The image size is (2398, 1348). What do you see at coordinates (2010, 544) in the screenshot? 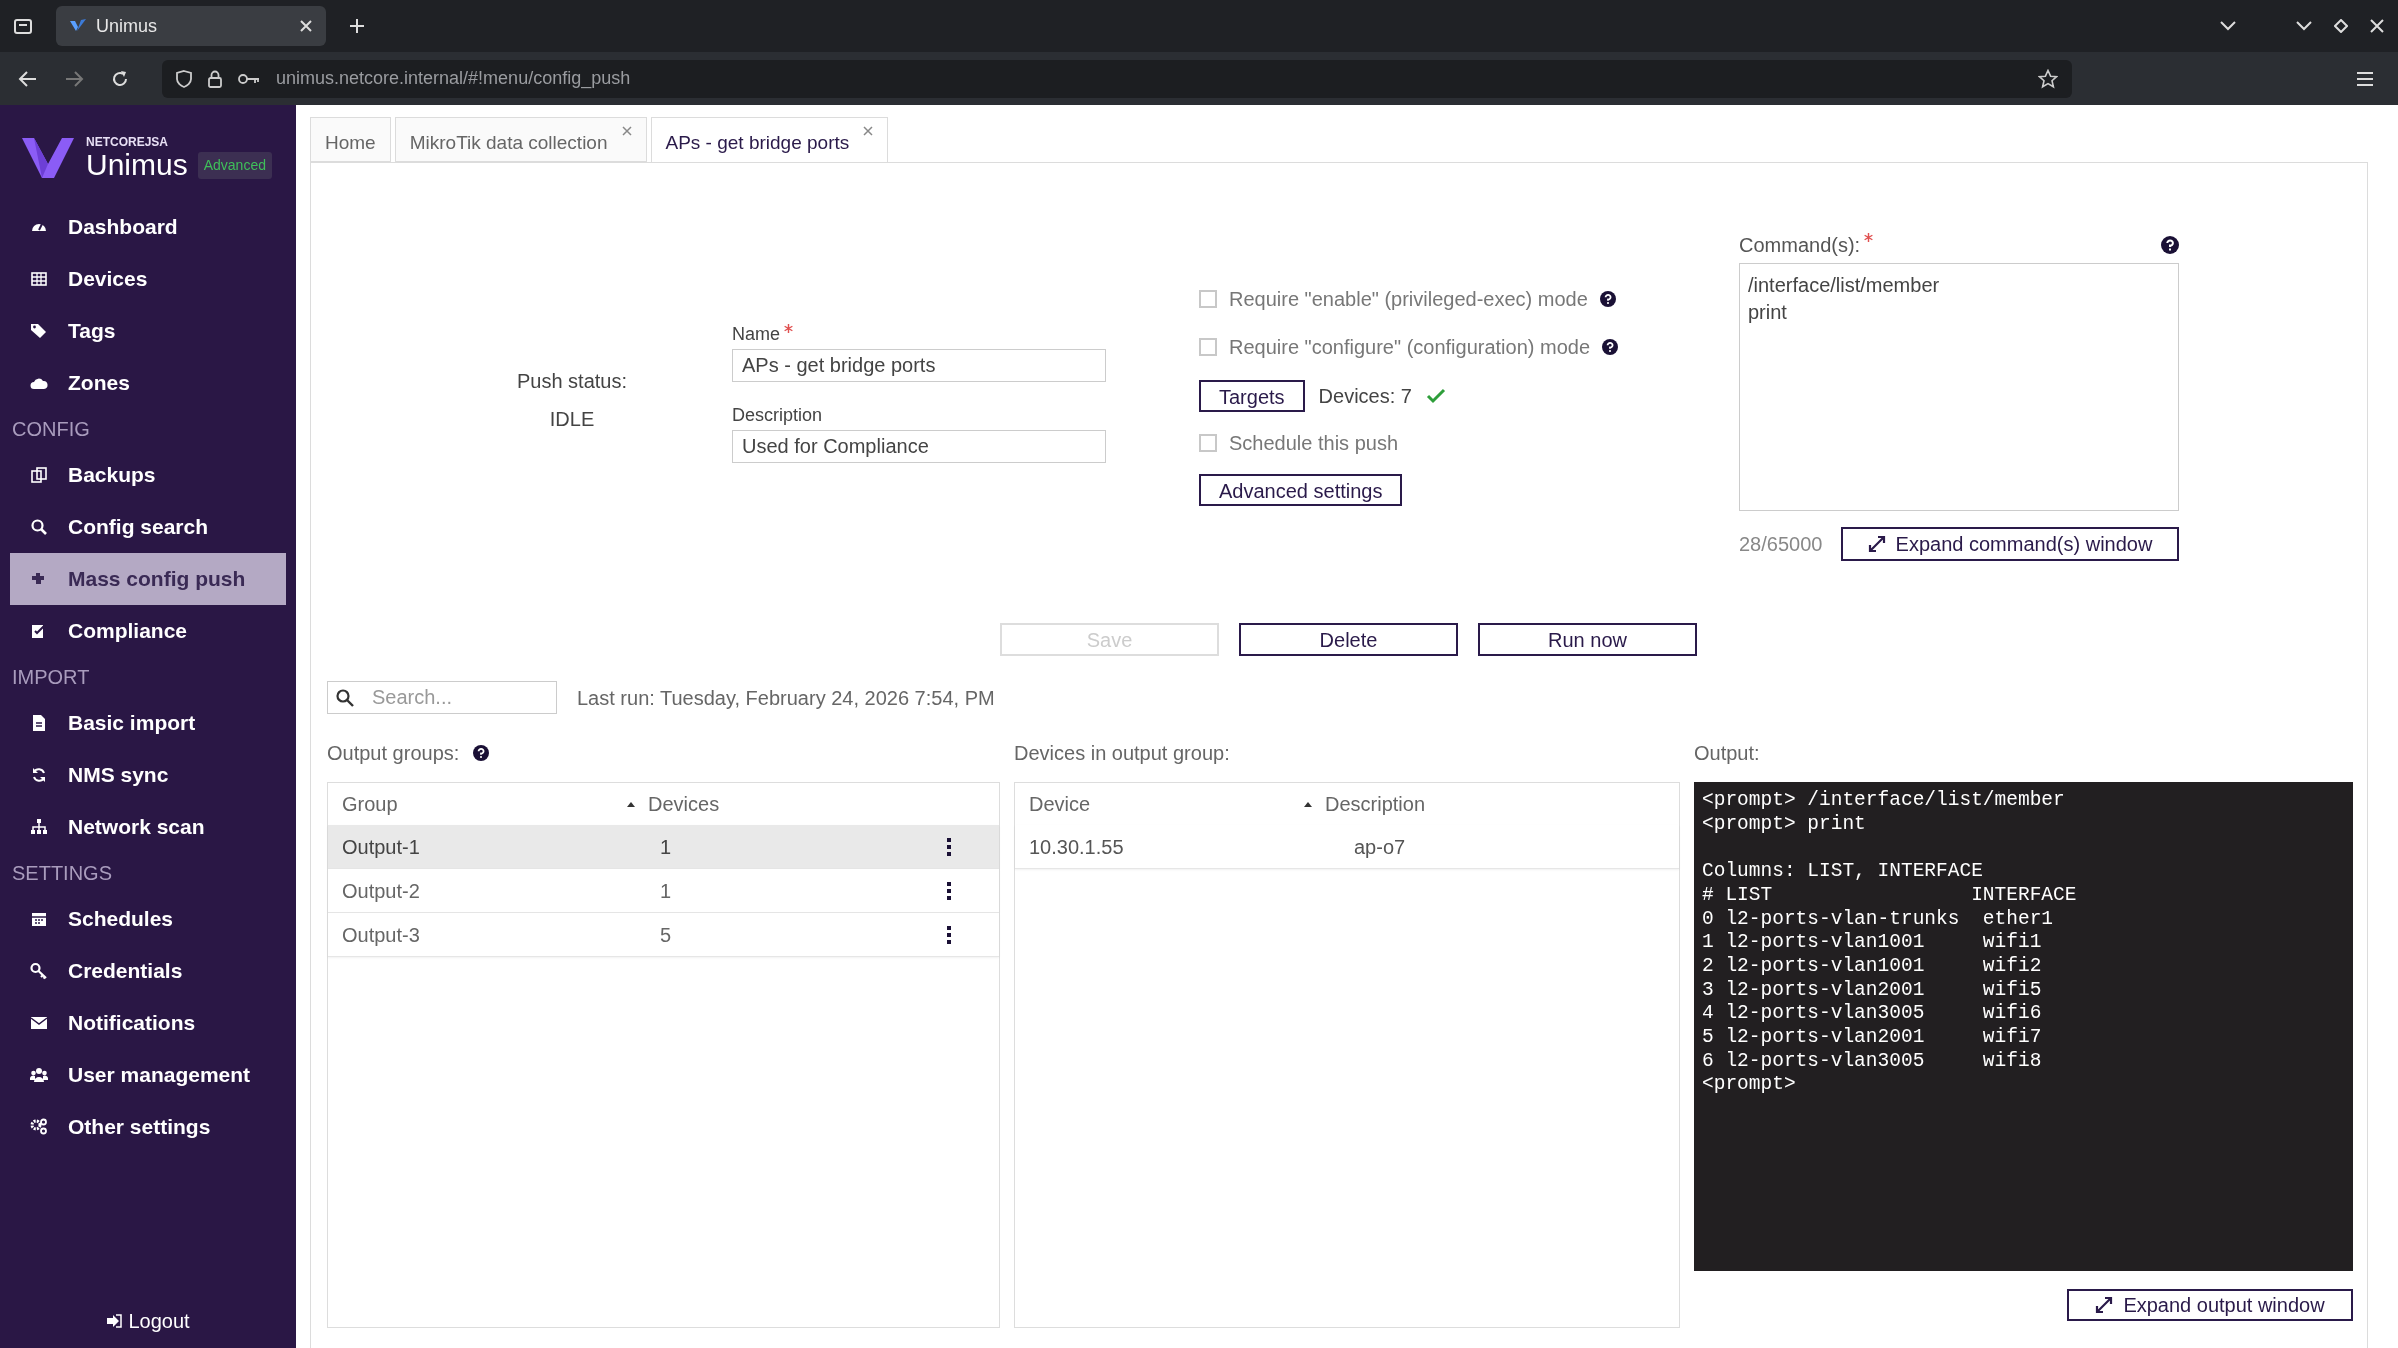
I see `expand-commands-button: Expand command(s) window` at bounding box center [2010, 544].